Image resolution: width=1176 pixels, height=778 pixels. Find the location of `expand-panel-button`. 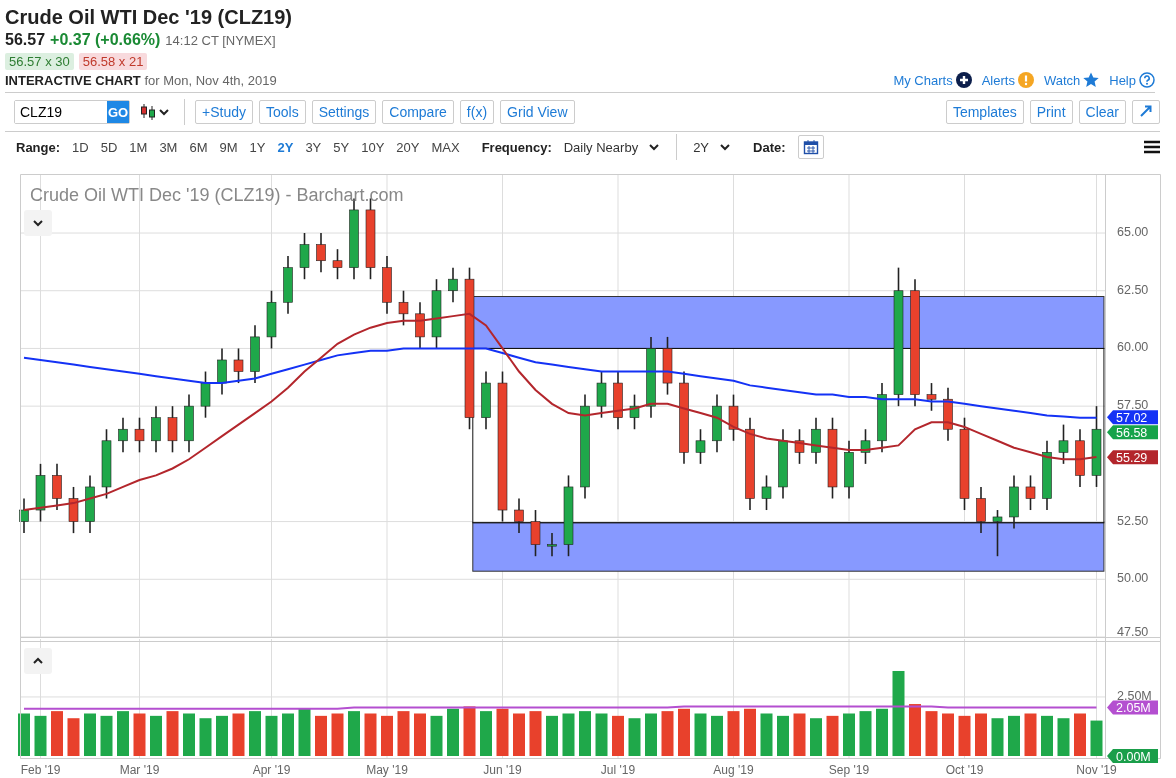

expand-panel-button is located at coordinates (38, 661).